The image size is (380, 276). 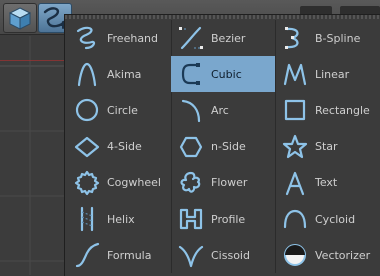 I want to click on menu-item-circle: Circle, so click(x=119, y=110).